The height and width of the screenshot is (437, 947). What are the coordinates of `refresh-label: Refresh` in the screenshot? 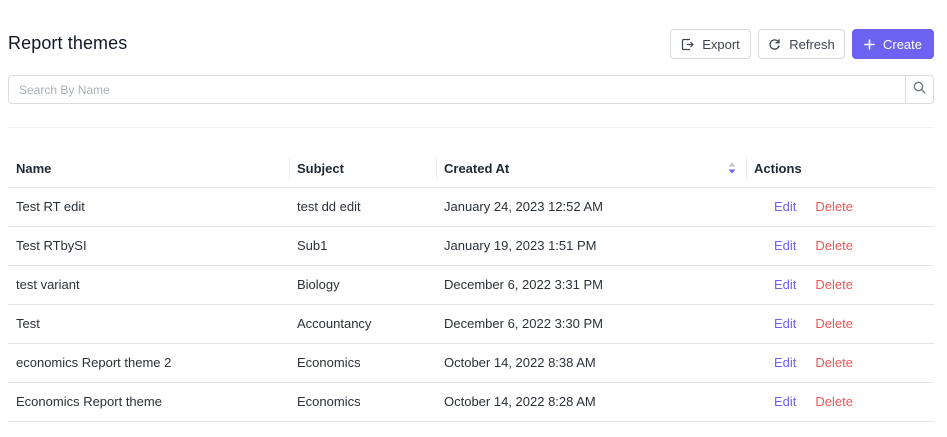 It's located at (812, 44).